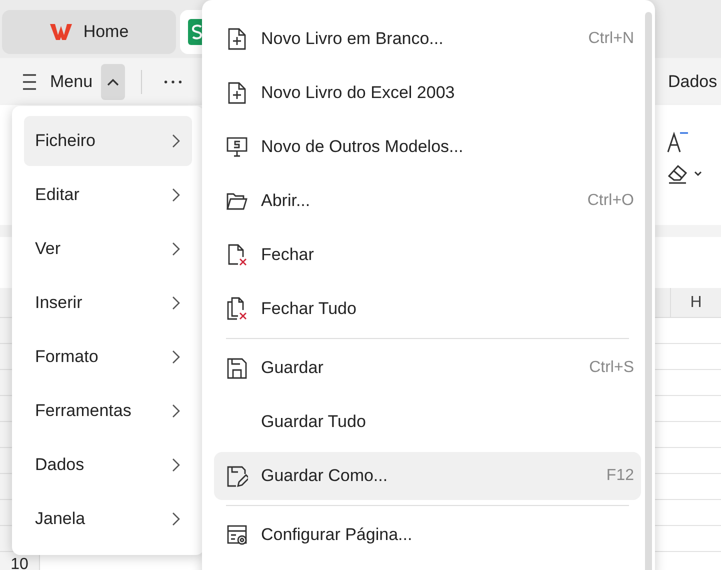 Image resolution: width=721 pixels, height=570 pixels. What do you see at coordinates (108, 465) in the screenshot?
I see `menu-item: Dados` at bounding box center [108, 465].